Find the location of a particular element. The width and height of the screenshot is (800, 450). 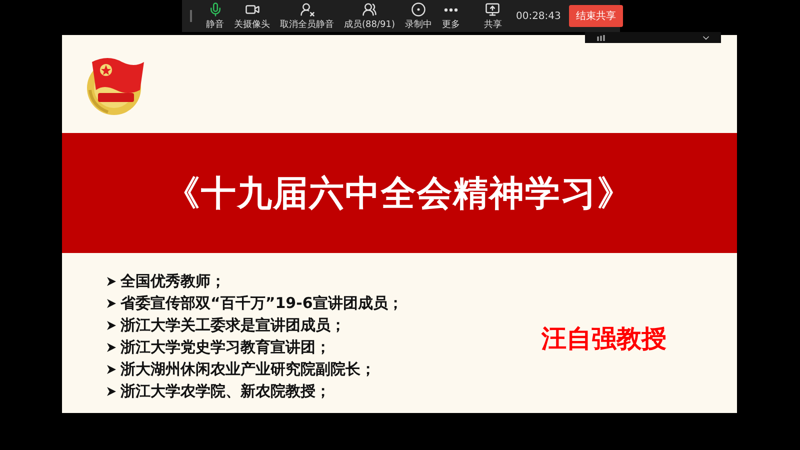

screen-share-icon is located at coordinates (492, 9).